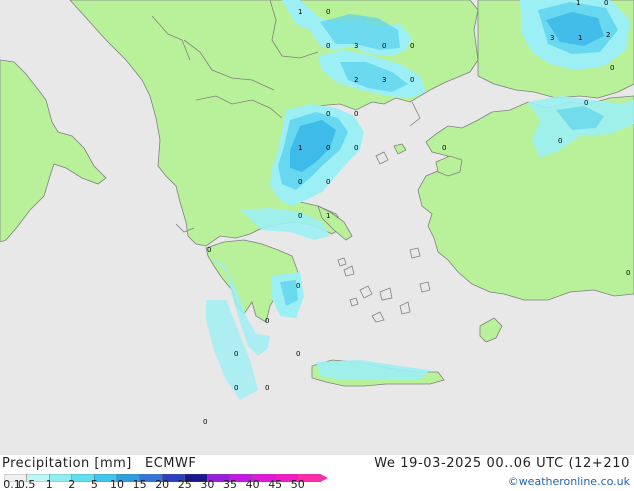  Describe the element at coordinates (252, 484) in the screenshot. I see `legend-label: 40` at that location.